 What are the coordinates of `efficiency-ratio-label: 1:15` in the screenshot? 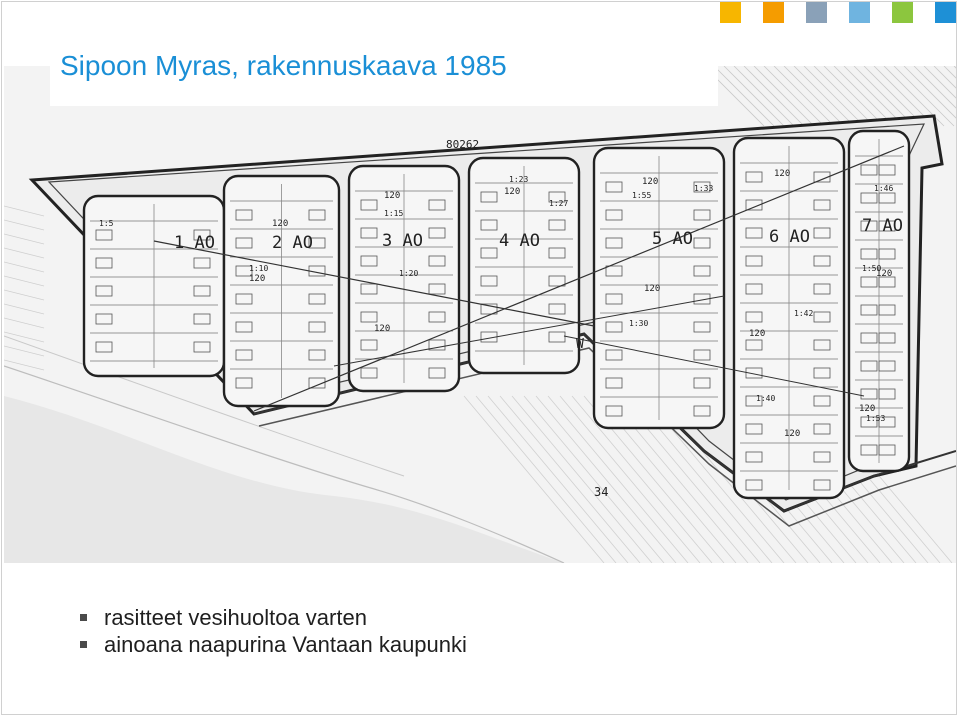 It's located at (393, 213).